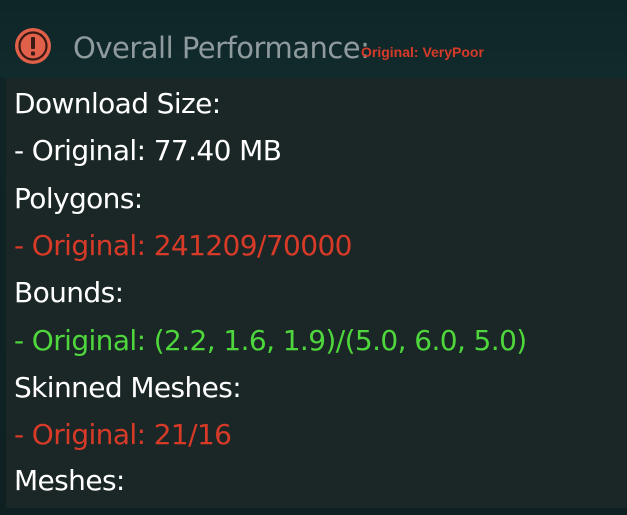  Describe the element at coordinates (33, 46) in the screenshot. I see `exclamation-circle-icon` at that location.